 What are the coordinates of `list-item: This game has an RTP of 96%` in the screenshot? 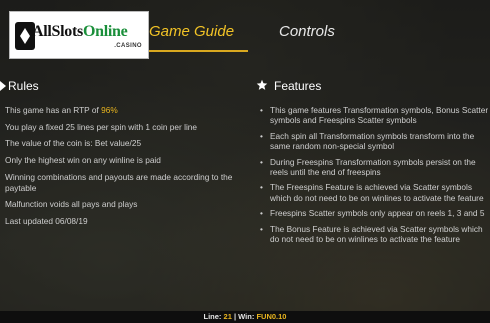 It's located at (61, 110).